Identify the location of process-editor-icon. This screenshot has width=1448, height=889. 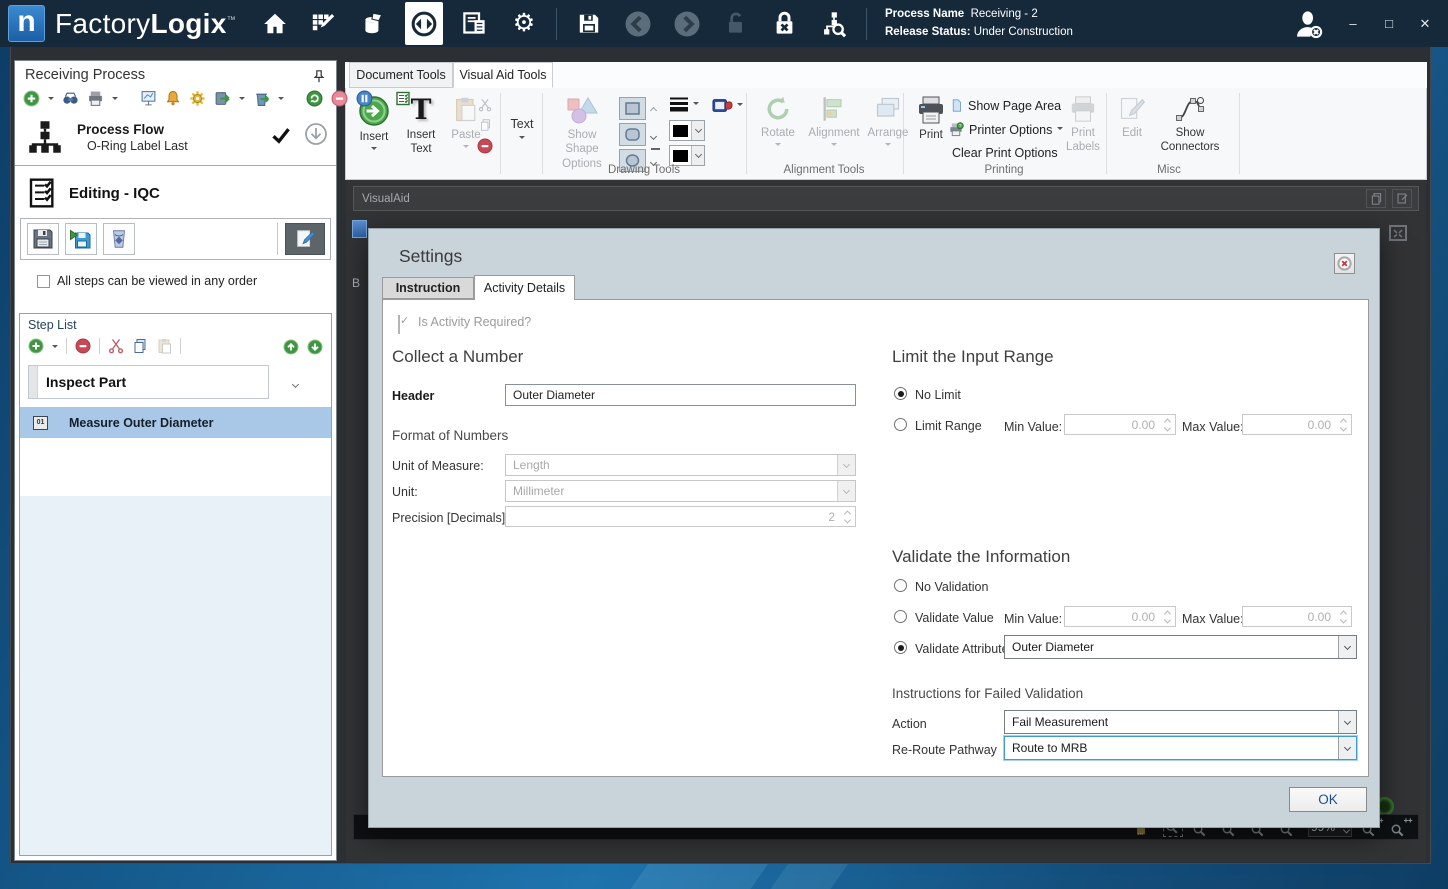
(324, 24).